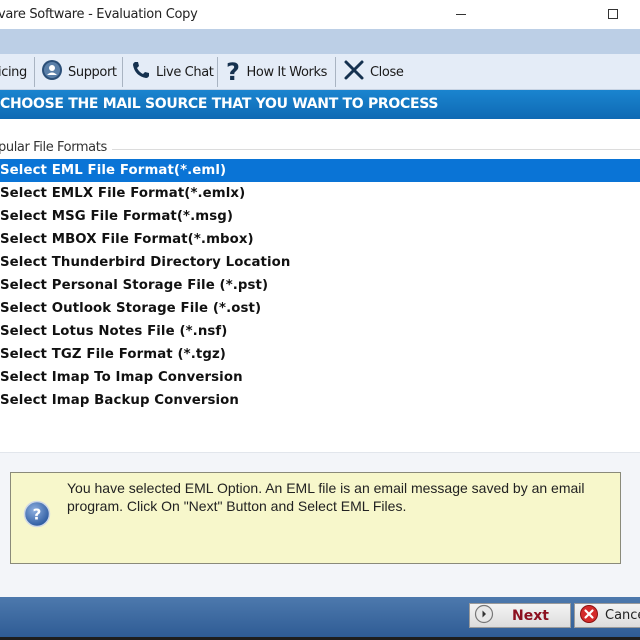  I want to click on next-button: Next, so click(520, 615).